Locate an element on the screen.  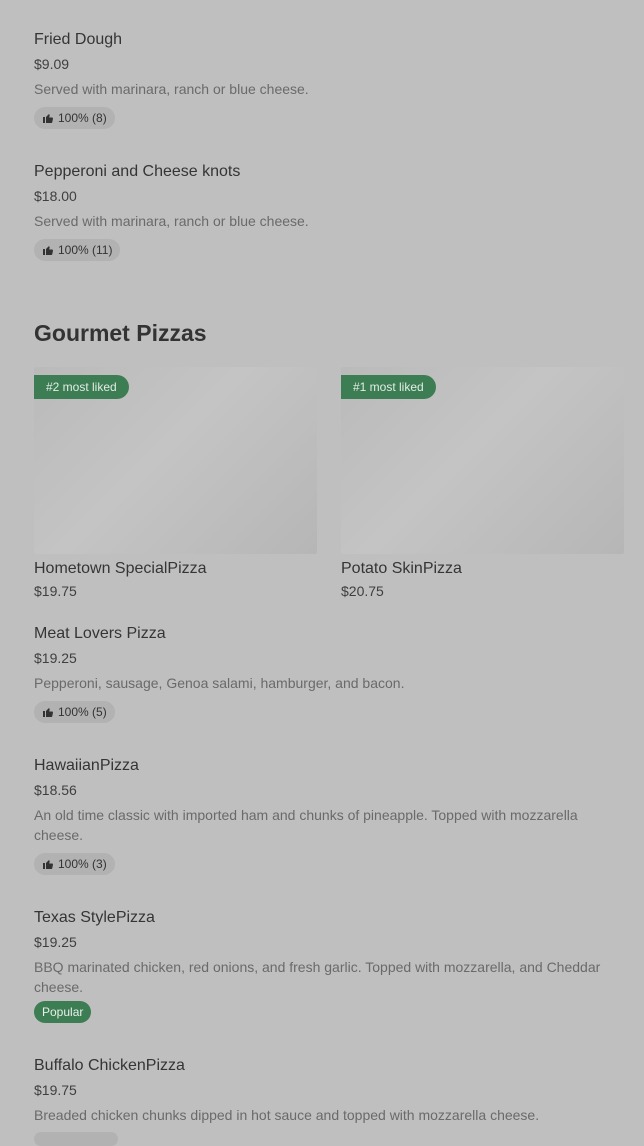
rating-pill: 100% (8) is located at coordinates (74, 118).